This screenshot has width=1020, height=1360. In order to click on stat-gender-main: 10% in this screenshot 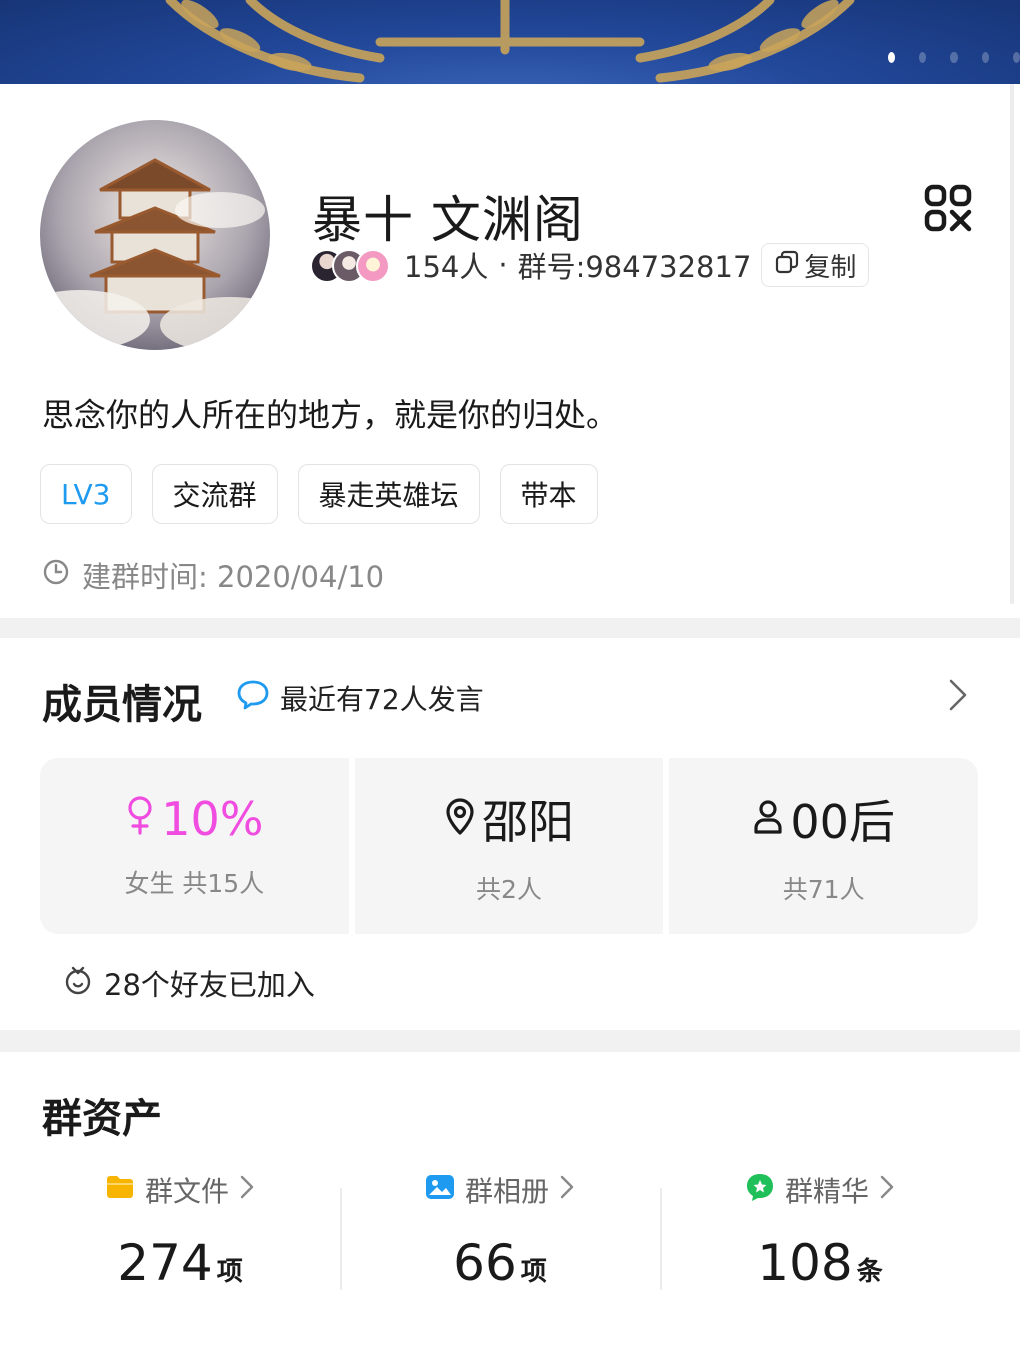, I will do `click(194, 819)`.